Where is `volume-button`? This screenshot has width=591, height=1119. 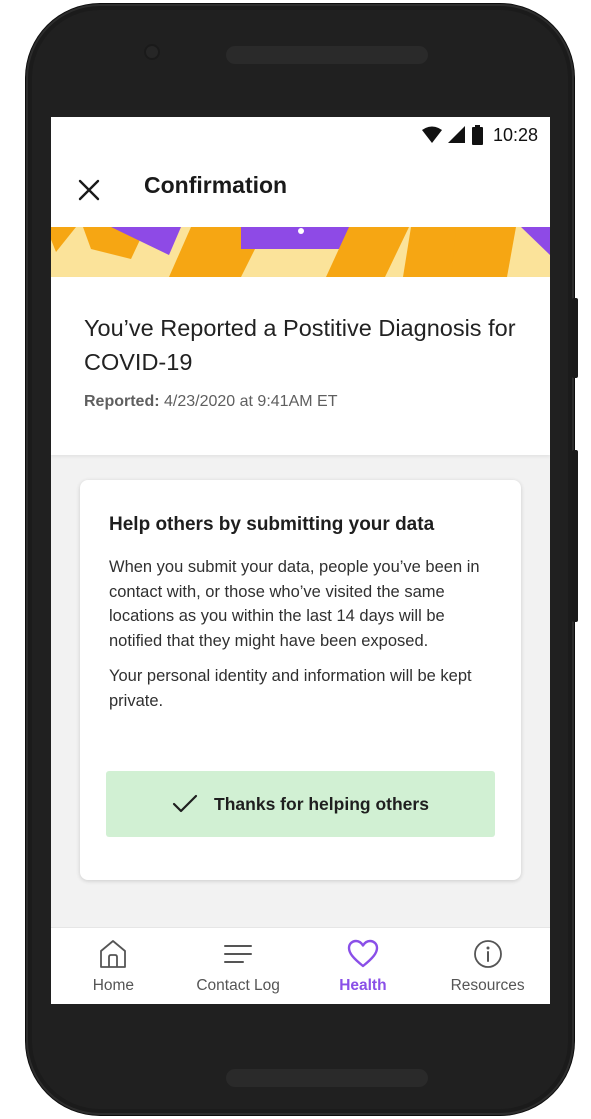 volume-button is located at coordinates (575, 536).